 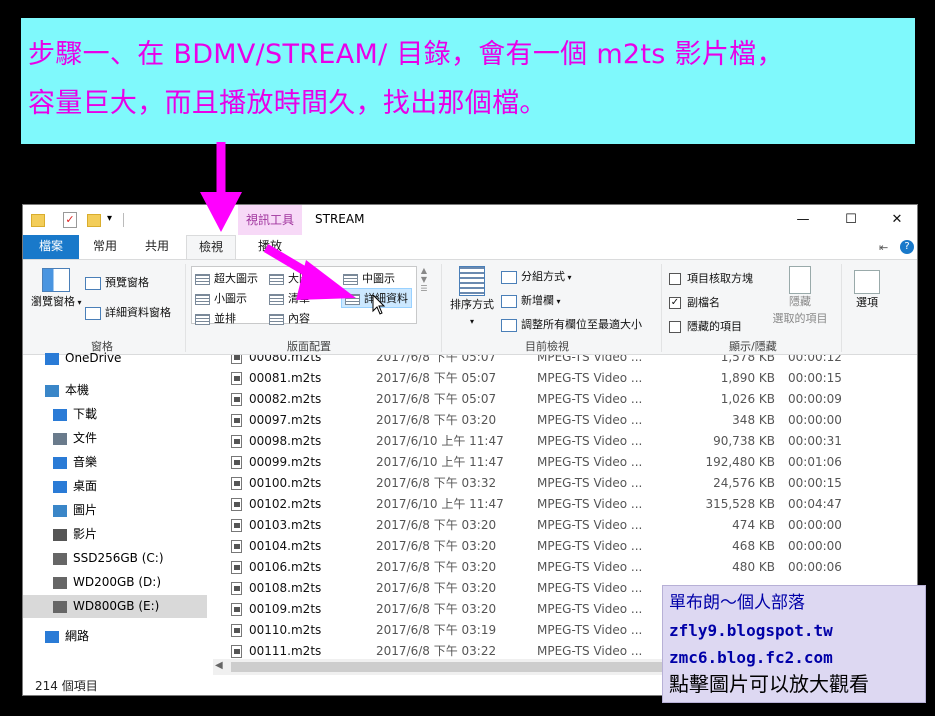 I want to click on tab-view: 檢視, so click(x=211, y=247).